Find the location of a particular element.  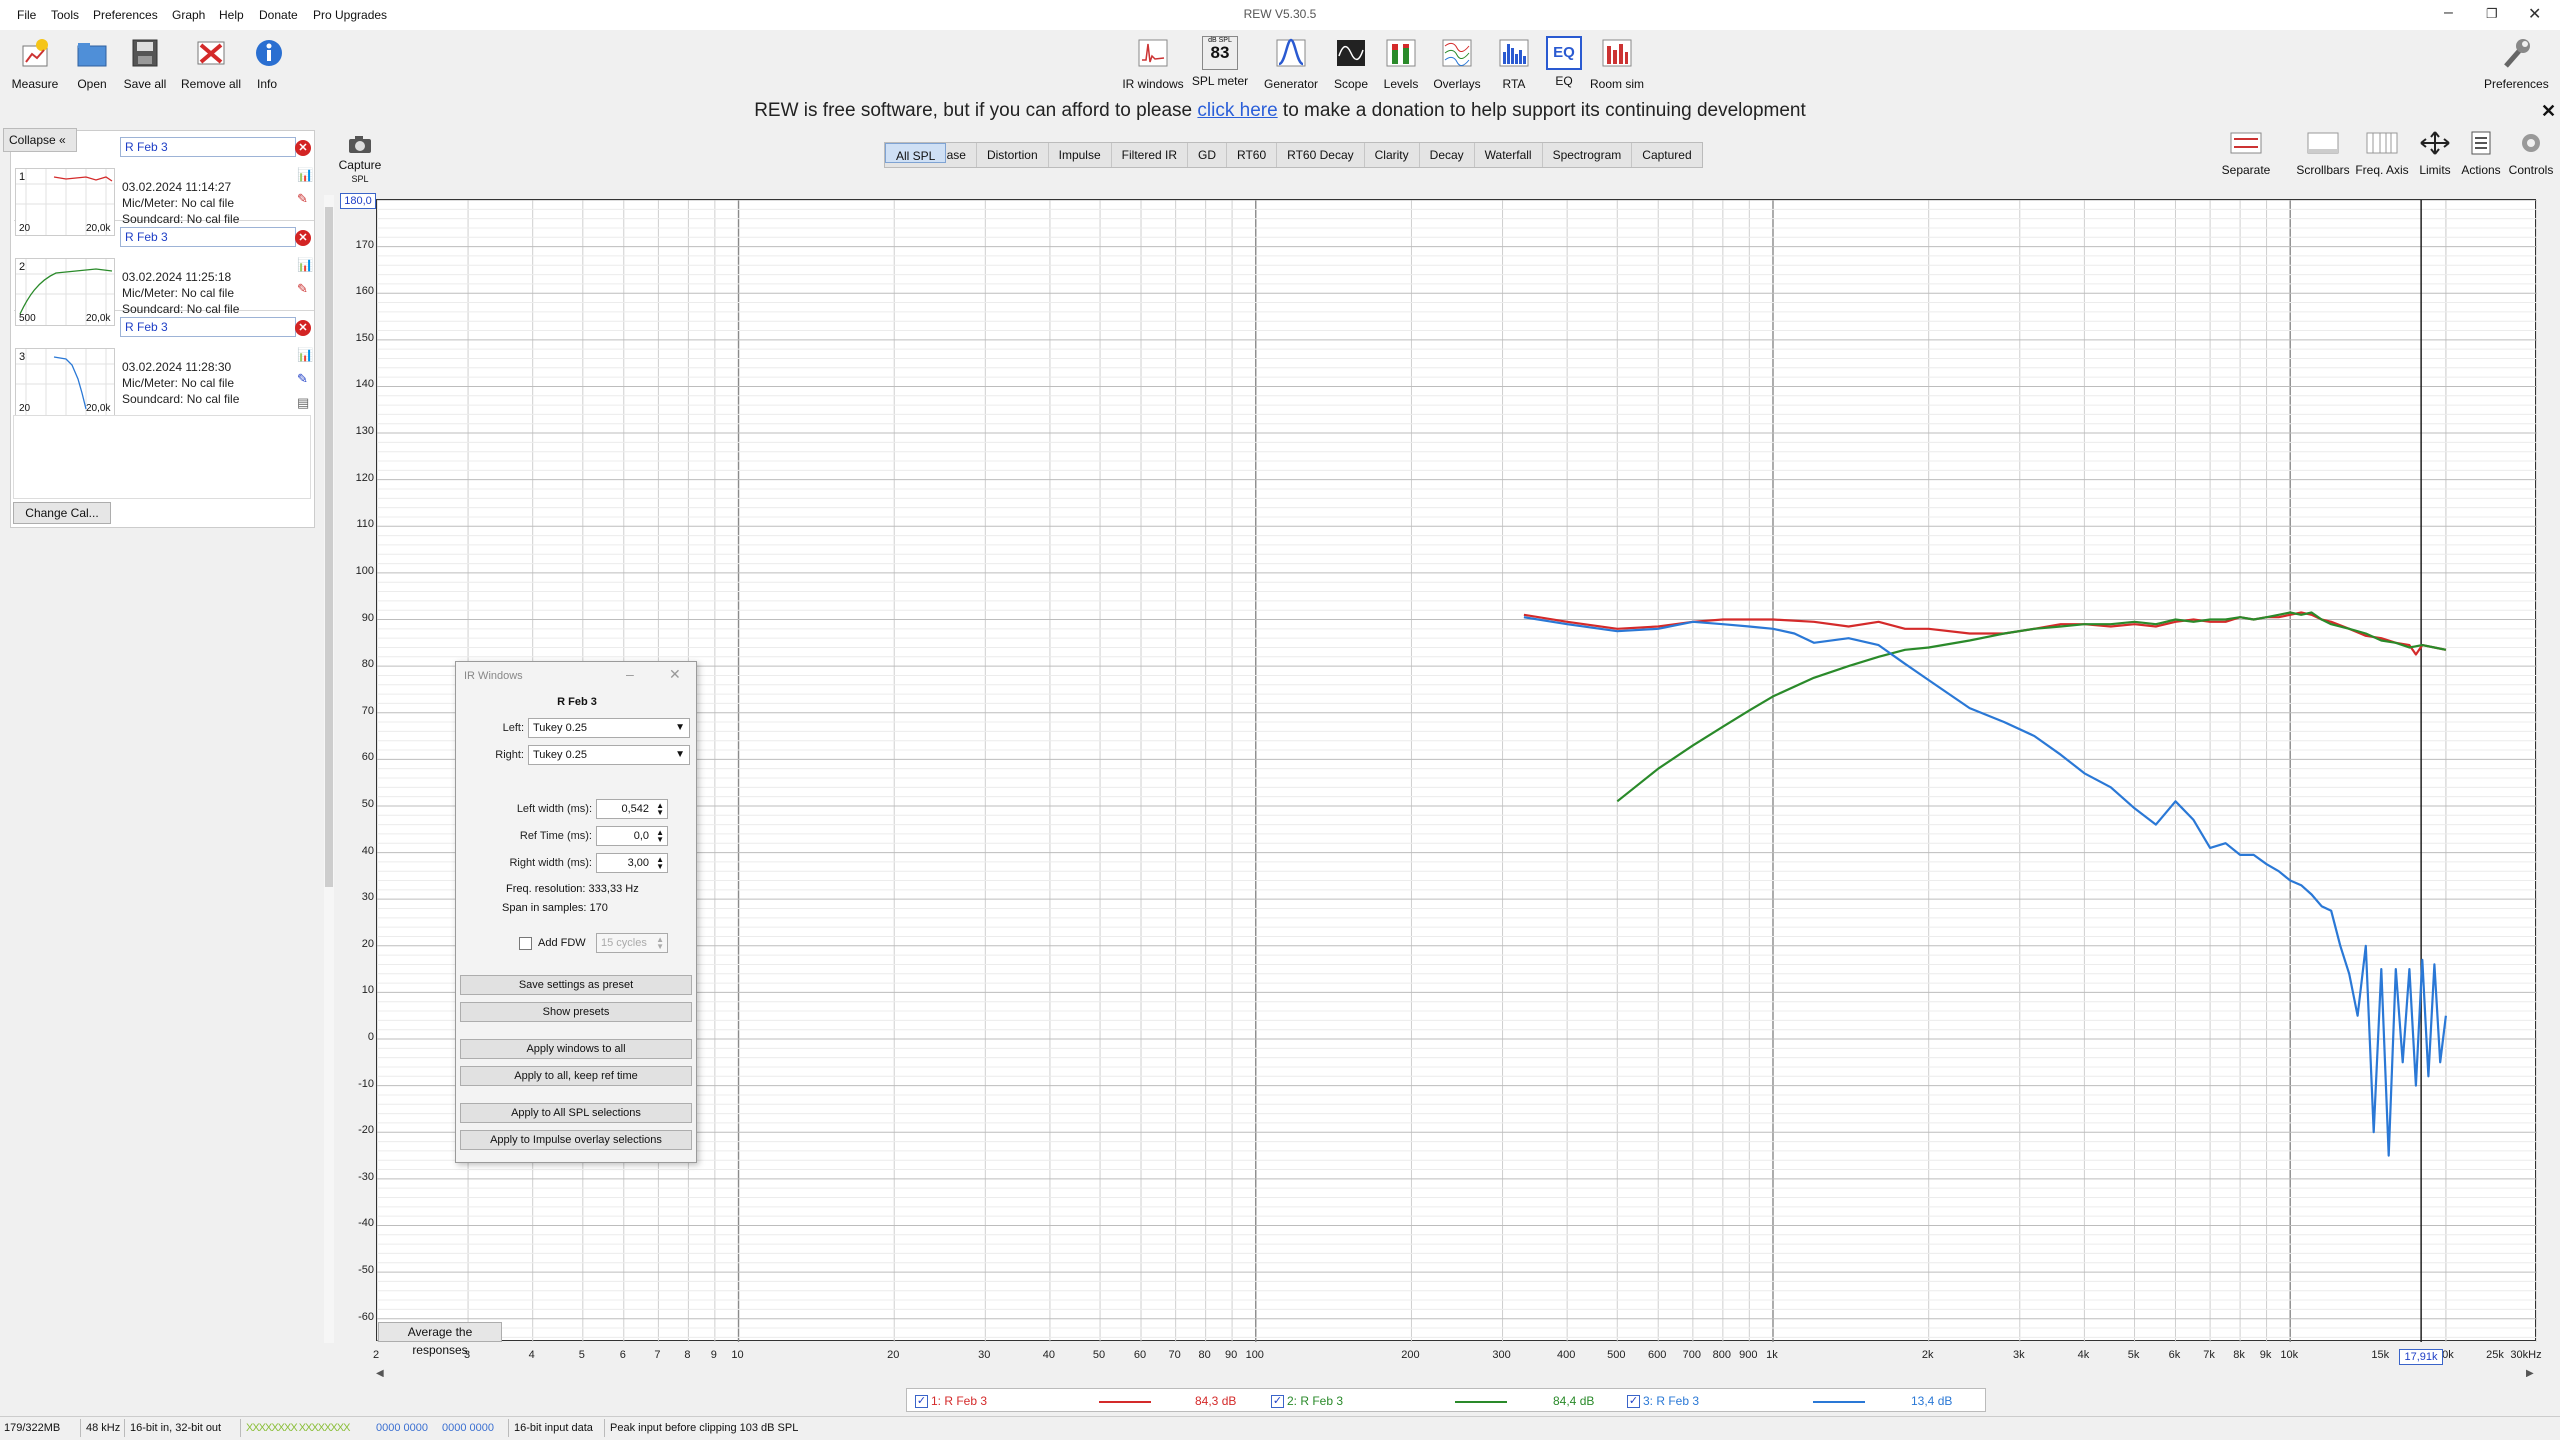

peak-input-info: Peak input before clipping 103 dB SPL is located at coordinates (704, 1428).